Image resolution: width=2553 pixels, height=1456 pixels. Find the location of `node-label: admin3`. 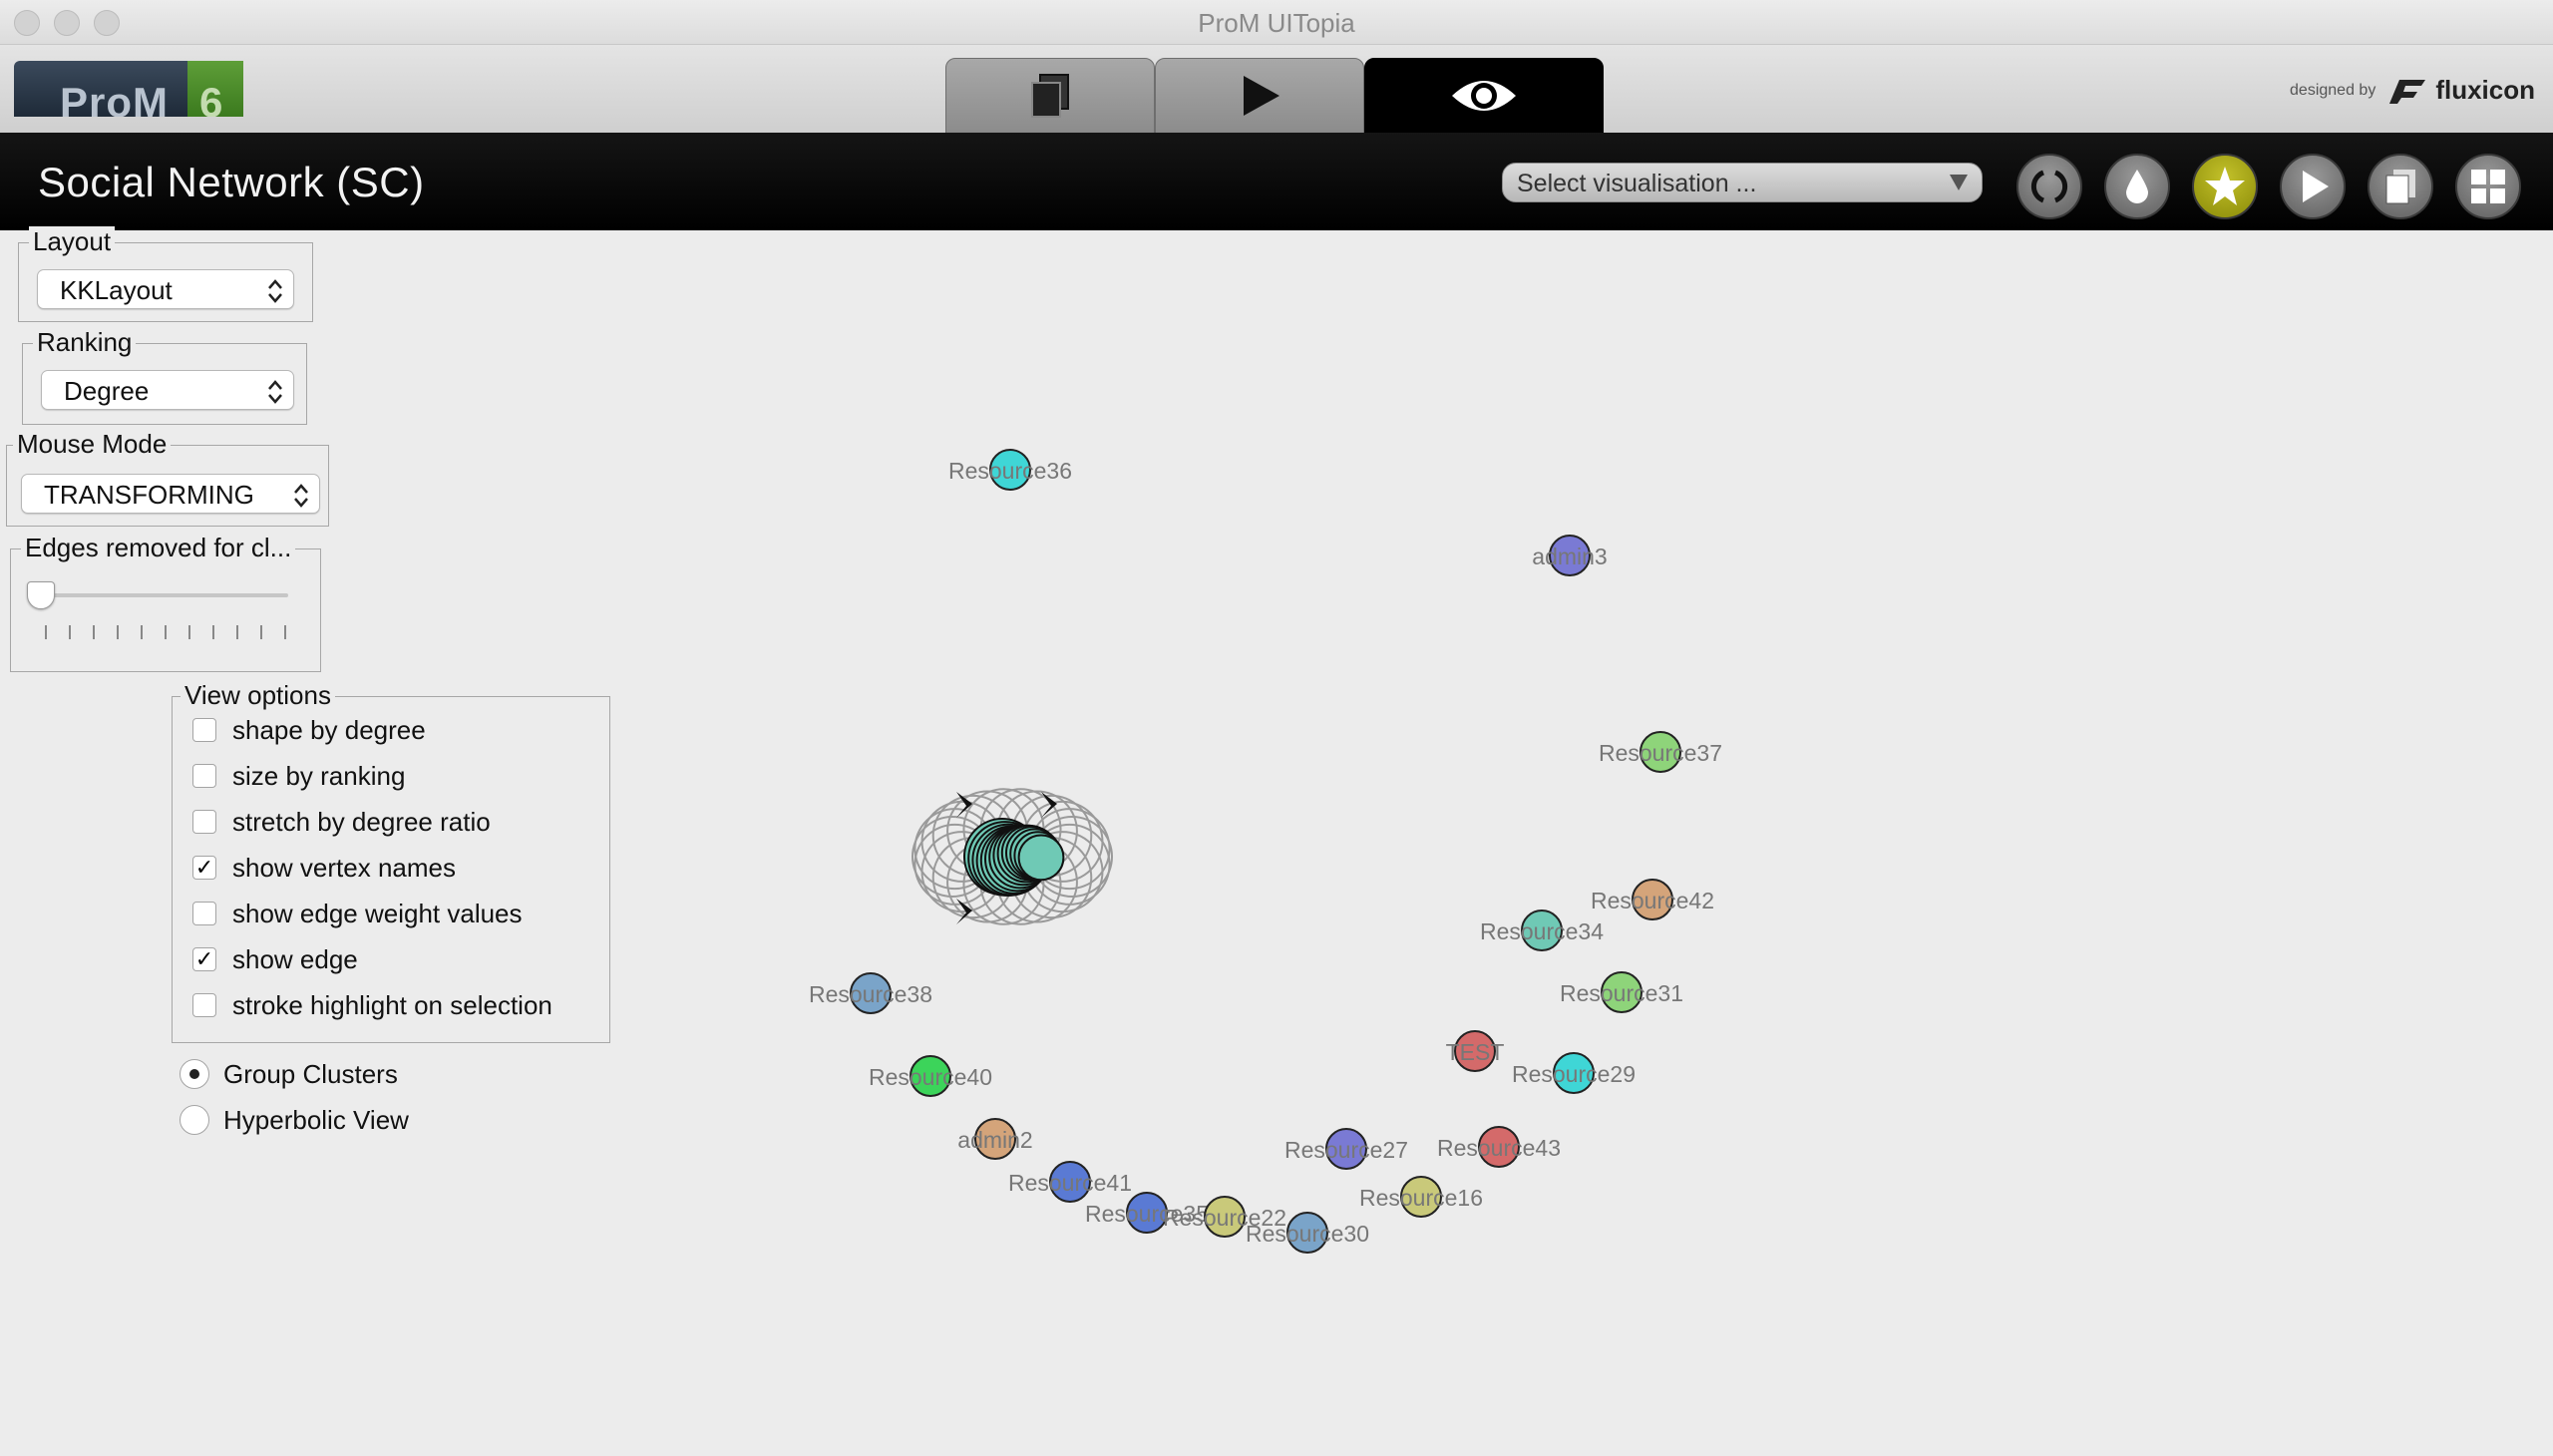

node-label: admin3 is located at coordinates (1569, 556).